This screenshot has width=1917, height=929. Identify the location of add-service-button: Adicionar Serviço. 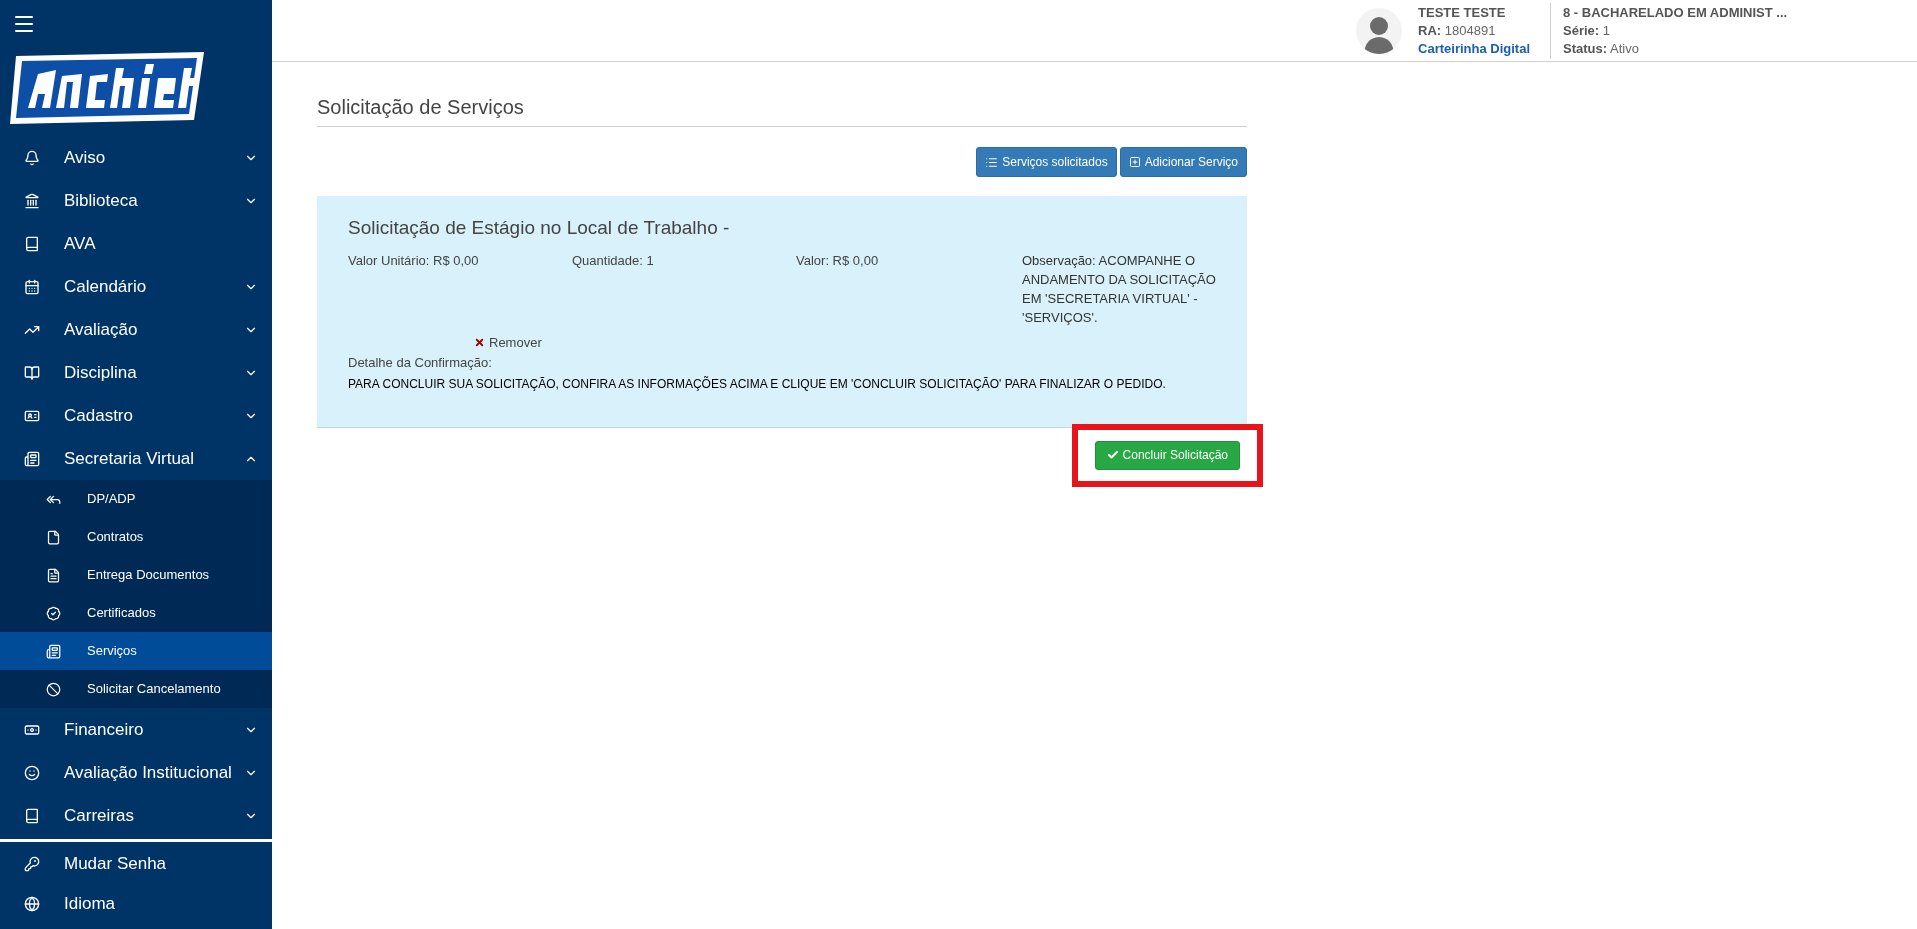
(1183, 162).